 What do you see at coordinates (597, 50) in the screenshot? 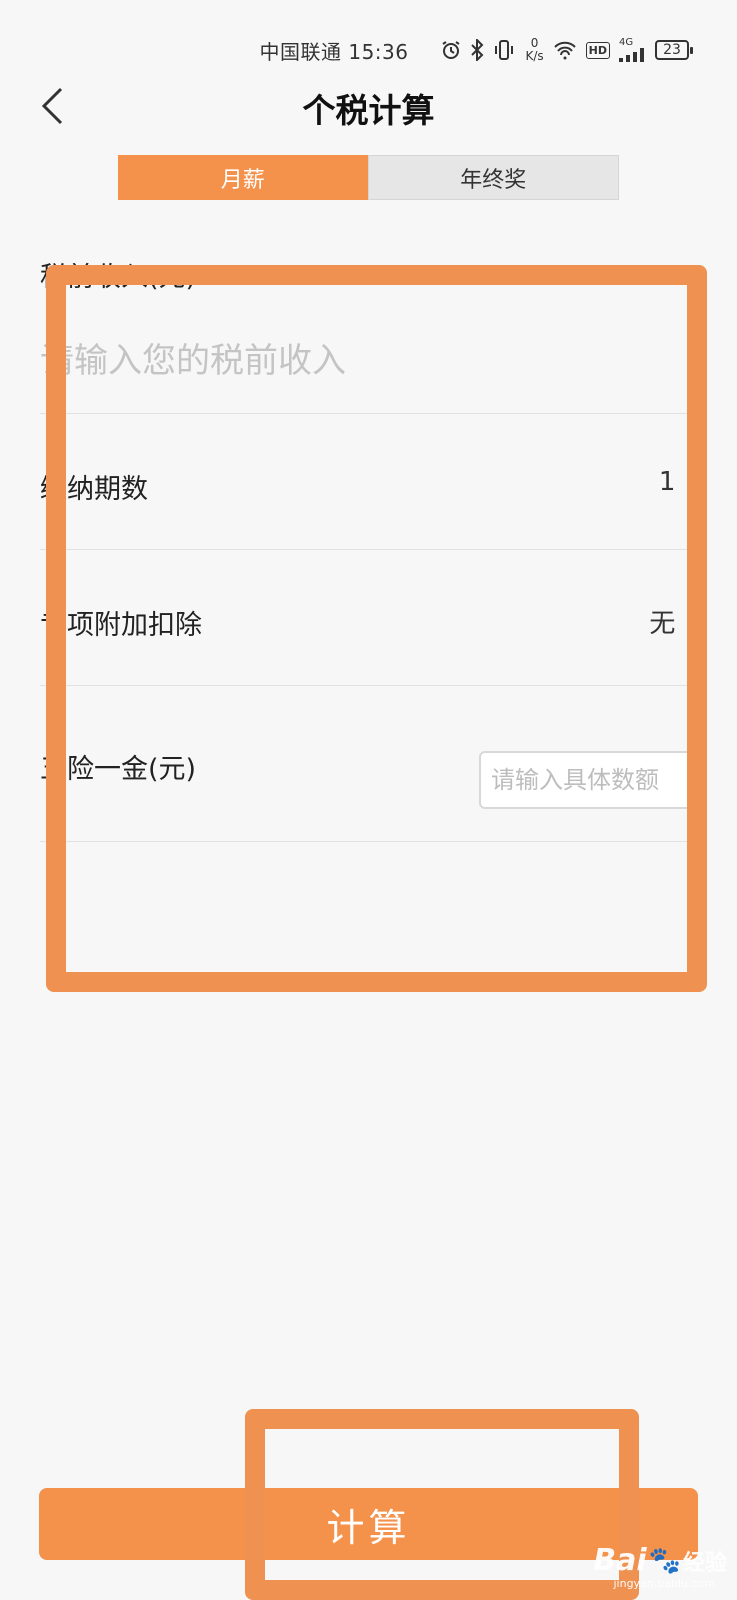
I see `hd-icon: HD` at bounding box center [597, 50].